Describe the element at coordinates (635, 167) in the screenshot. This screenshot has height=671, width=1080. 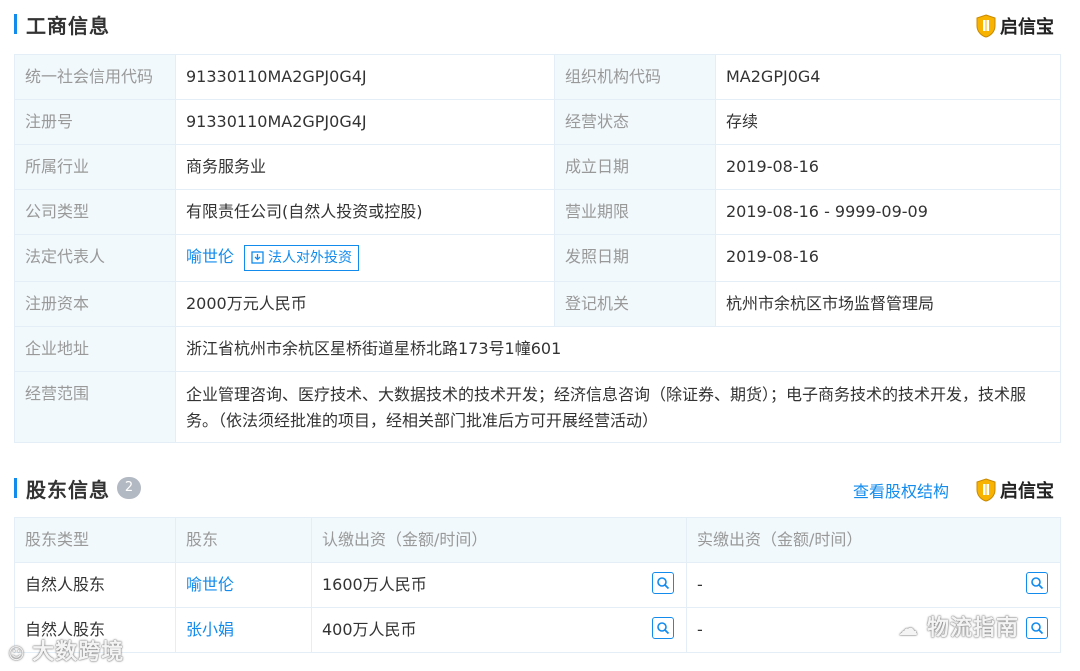
I see `info-label: 成立日期` at that location.